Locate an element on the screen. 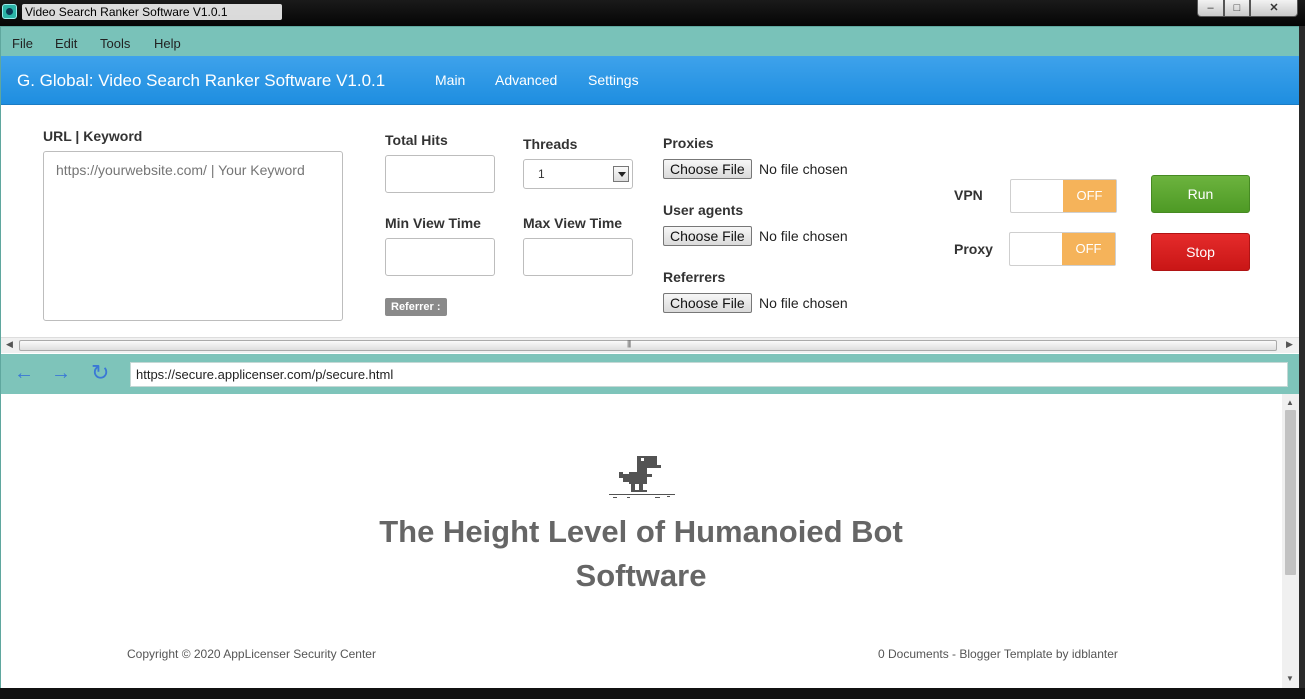 This screenshot has width=1305, height=699. min-view-time-input is located at coordinates (440, 257).